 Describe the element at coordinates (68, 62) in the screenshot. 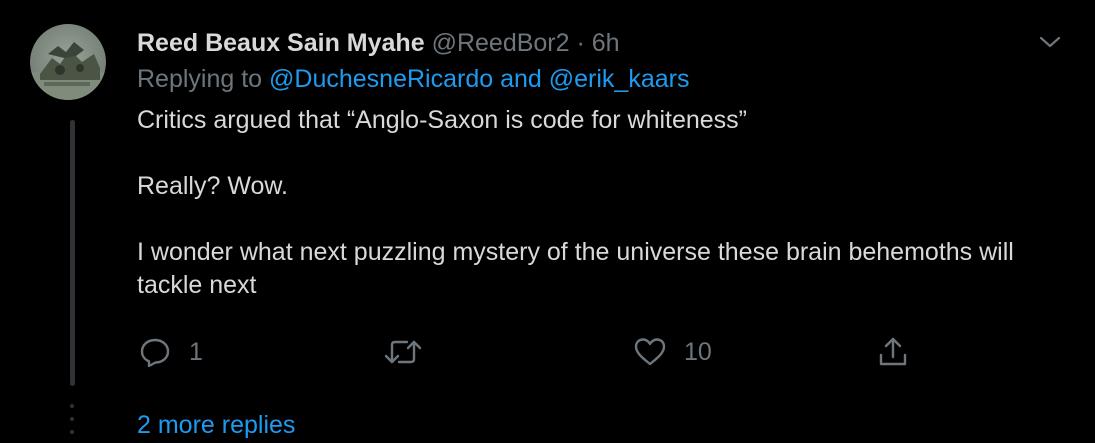

I see `avatar` at that location.